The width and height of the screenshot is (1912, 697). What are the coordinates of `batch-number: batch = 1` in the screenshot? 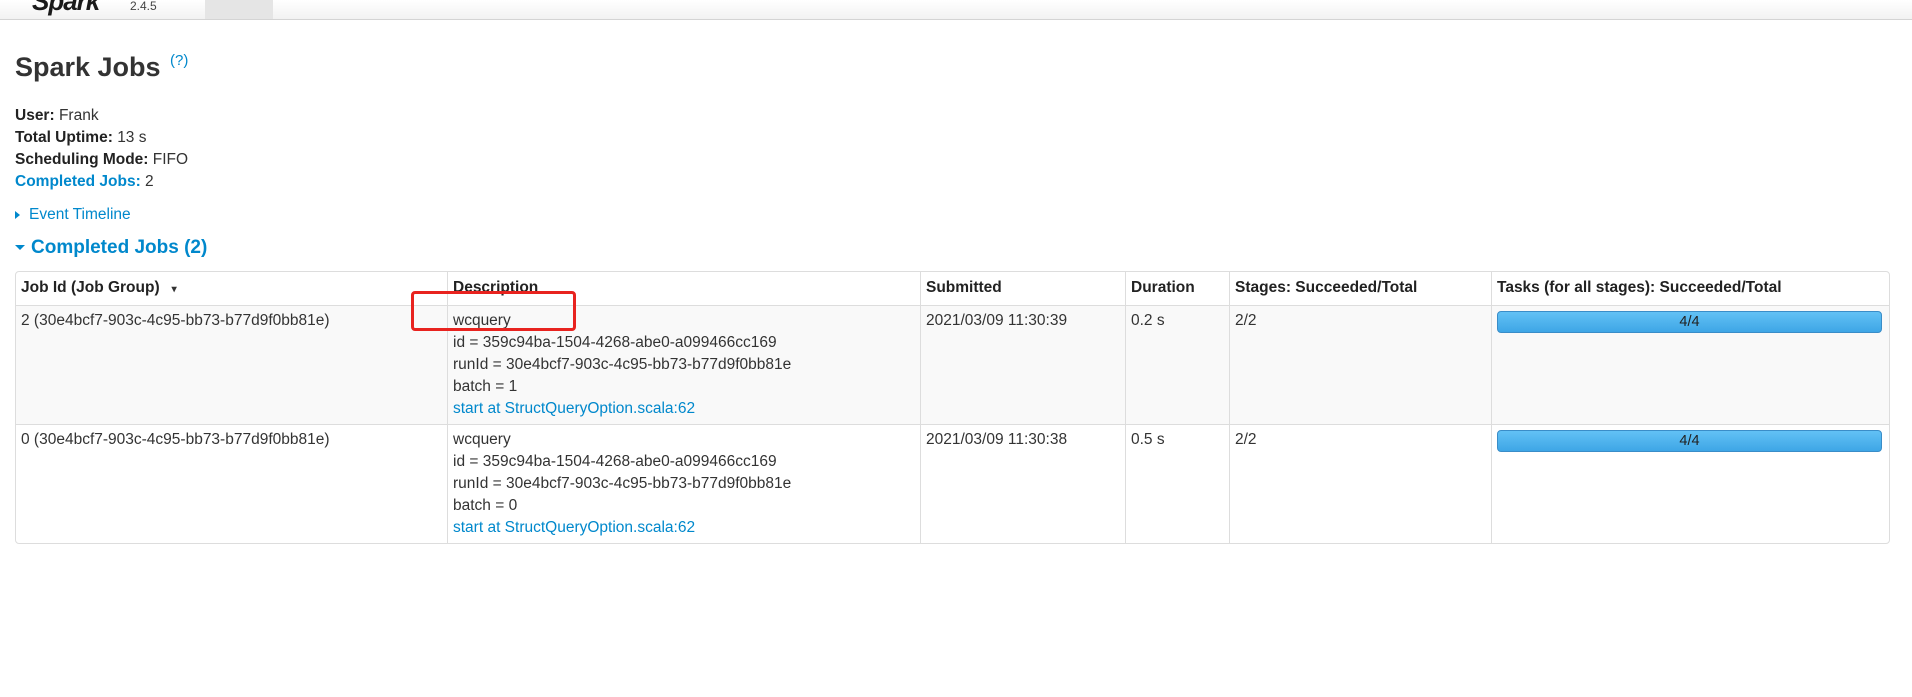 It's located at (485, 386).